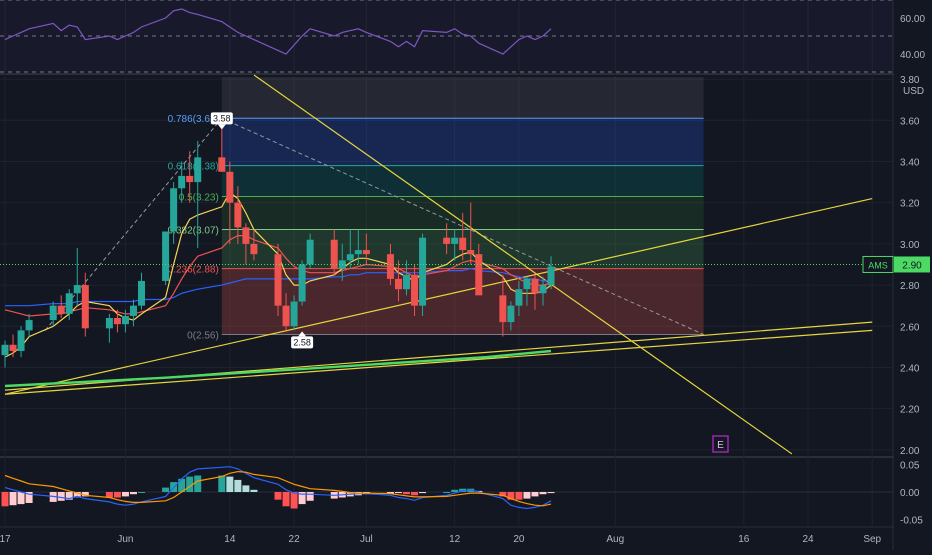 This screenshot has width=932, height=555. I want to click on high-marker-label: 3.58, so click(222, 118).